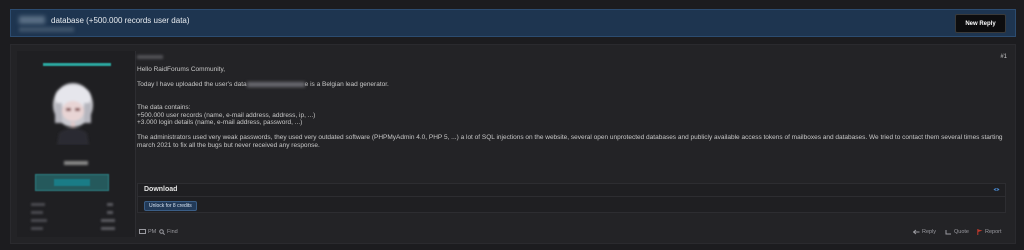 Image resolution: width=1024 pixels, height=250 pixels. I want to click on download-title: Download, so click(161, 189).